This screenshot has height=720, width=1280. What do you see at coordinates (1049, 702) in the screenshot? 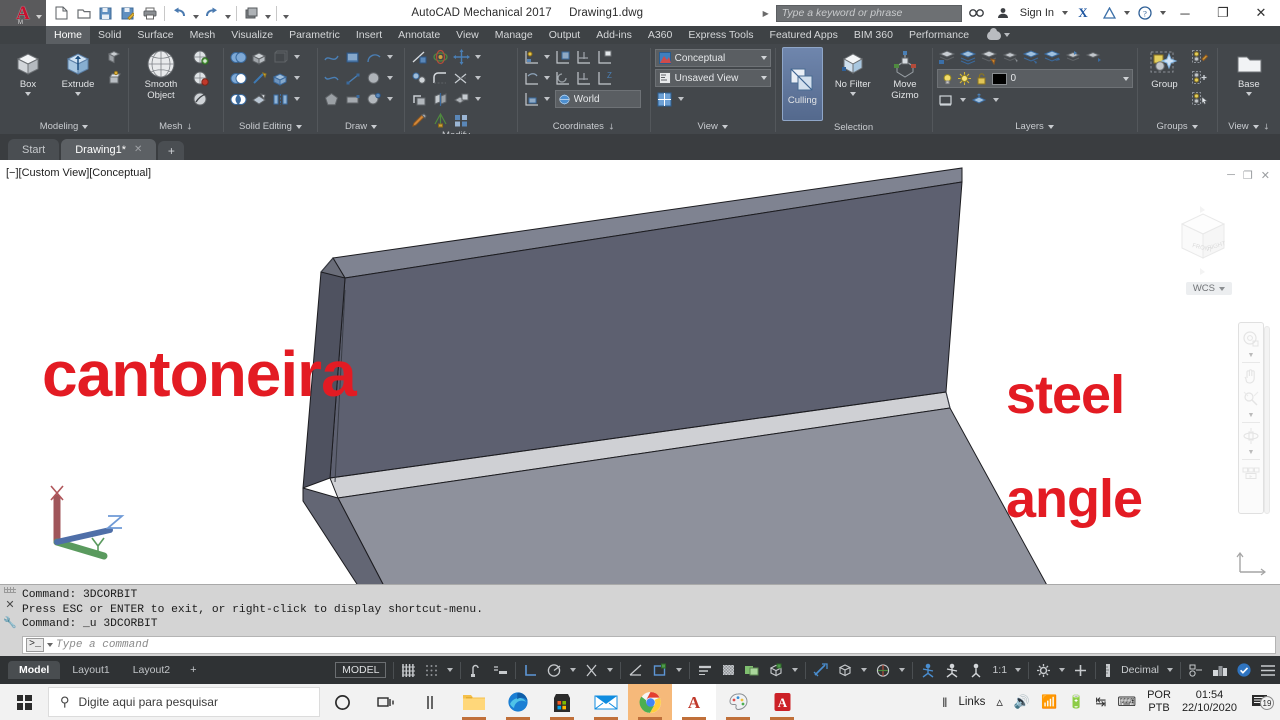
I see `wifi-icon: 📶` at bounding box center [1049, 702].